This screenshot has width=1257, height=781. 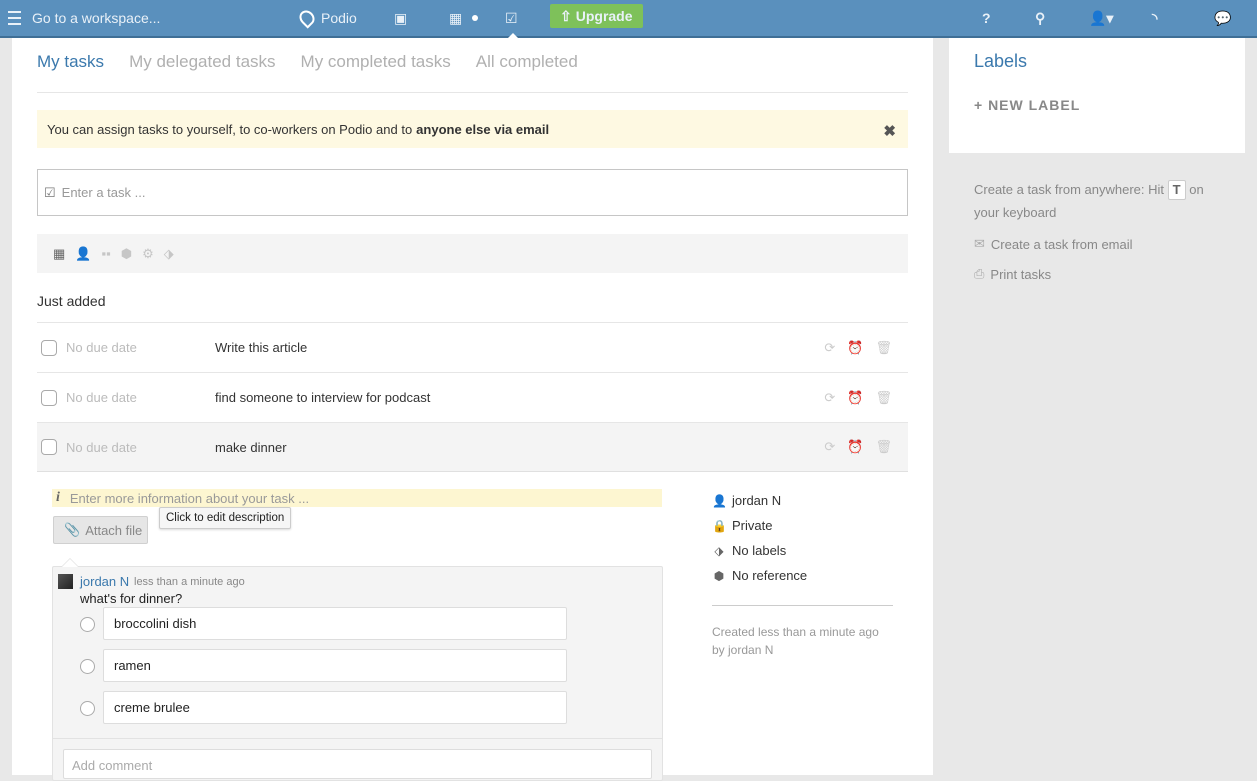 What do you see at coordinates (889, 131) in the screenshot?
I see `close-icon: ✖` at bounding box center [889, 131].